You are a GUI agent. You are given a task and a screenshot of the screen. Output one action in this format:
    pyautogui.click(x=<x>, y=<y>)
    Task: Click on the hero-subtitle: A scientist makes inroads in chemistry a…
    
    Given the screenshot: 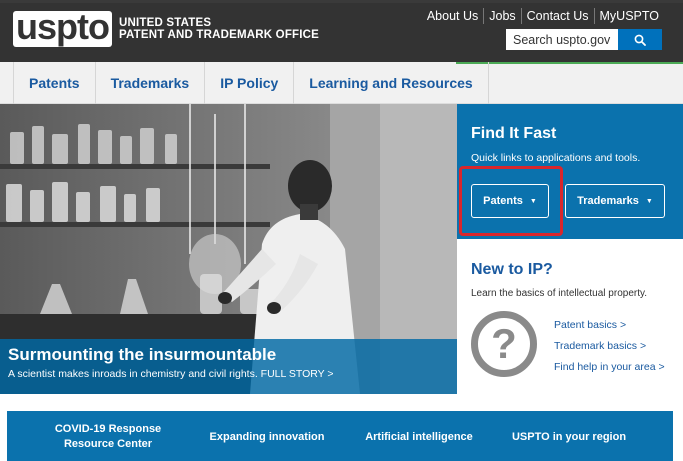 What is the action you would take?
    pyautogui.click(x=228, y=374)
    